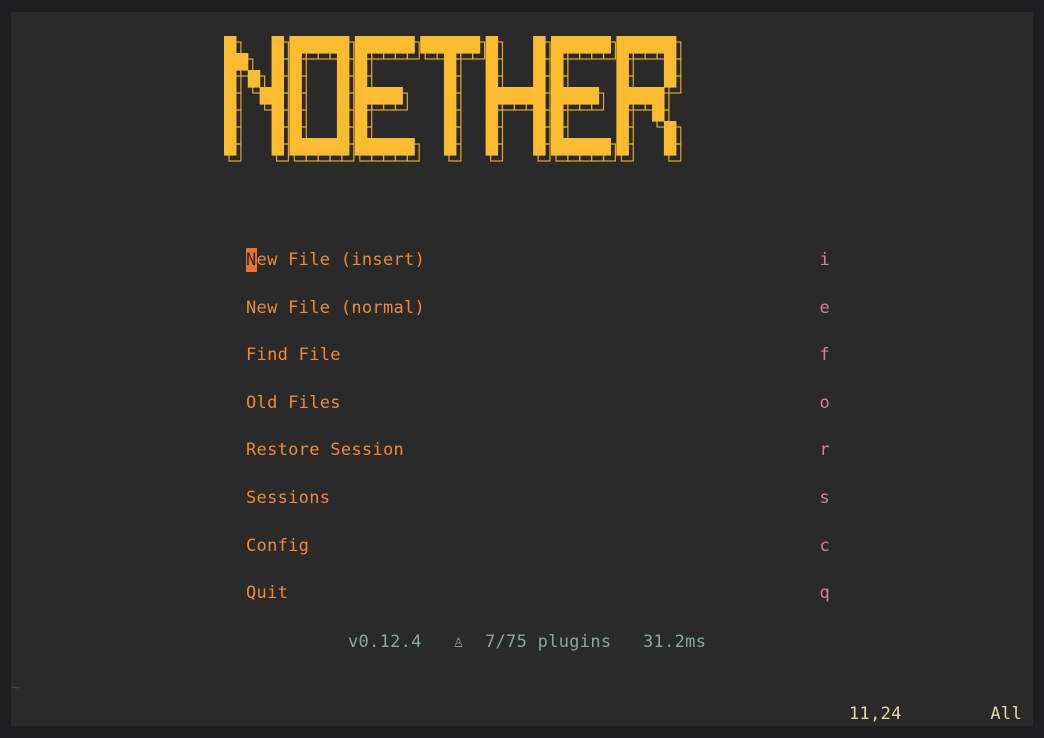 The width and height of the screenshot is (1044, 738). What do you see at coordinates (675, 642) in the screenshot?
I see `startup-time: 31.2ms` at bounding box center [675, 642].